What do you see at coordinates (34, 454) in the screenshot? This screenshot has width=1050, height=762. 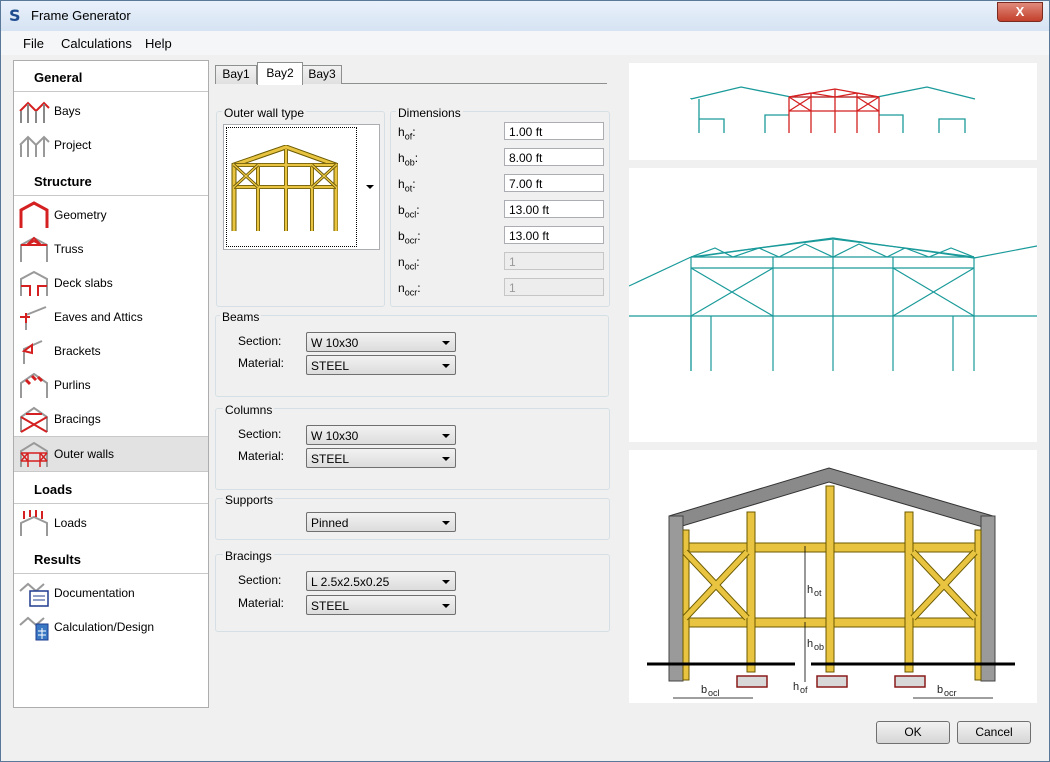 I see `outer-walls-icon` at bounding box center [34, 454].